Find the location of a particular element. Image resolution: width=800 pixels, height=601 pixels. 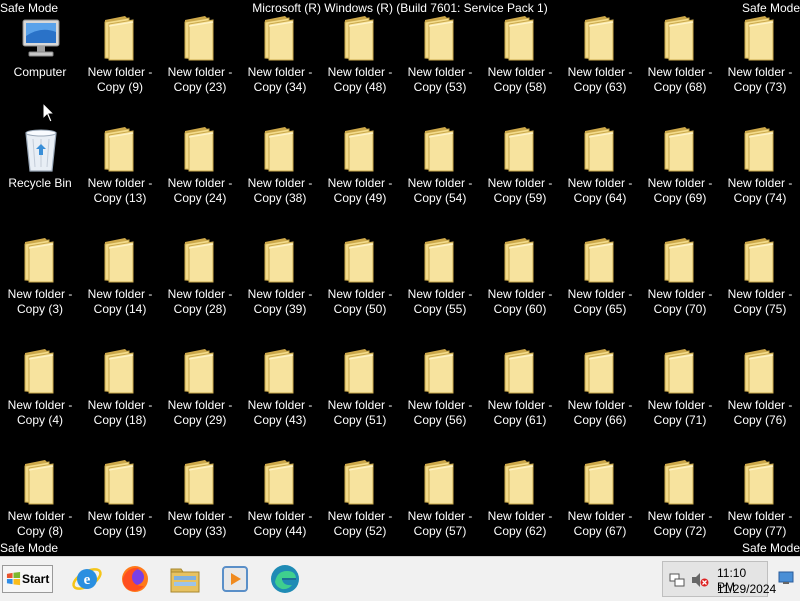

icon-label: New folder - Copy (23) is located at coordinates (200, 79).